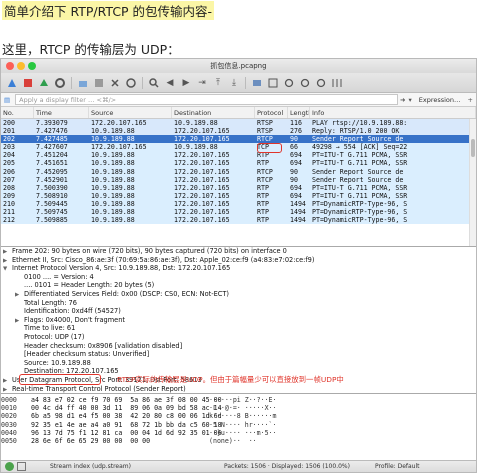 The width and height of the screenshot is (477, 473). I want to click on close-window-button, so click(10, 66).